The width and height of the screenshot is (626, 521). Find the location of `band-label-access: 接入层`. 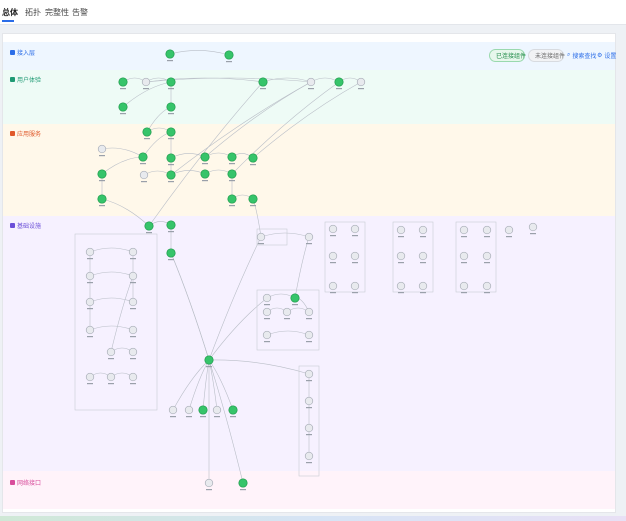

band-label-access: 接入层 is located at coordinates (22, 52).